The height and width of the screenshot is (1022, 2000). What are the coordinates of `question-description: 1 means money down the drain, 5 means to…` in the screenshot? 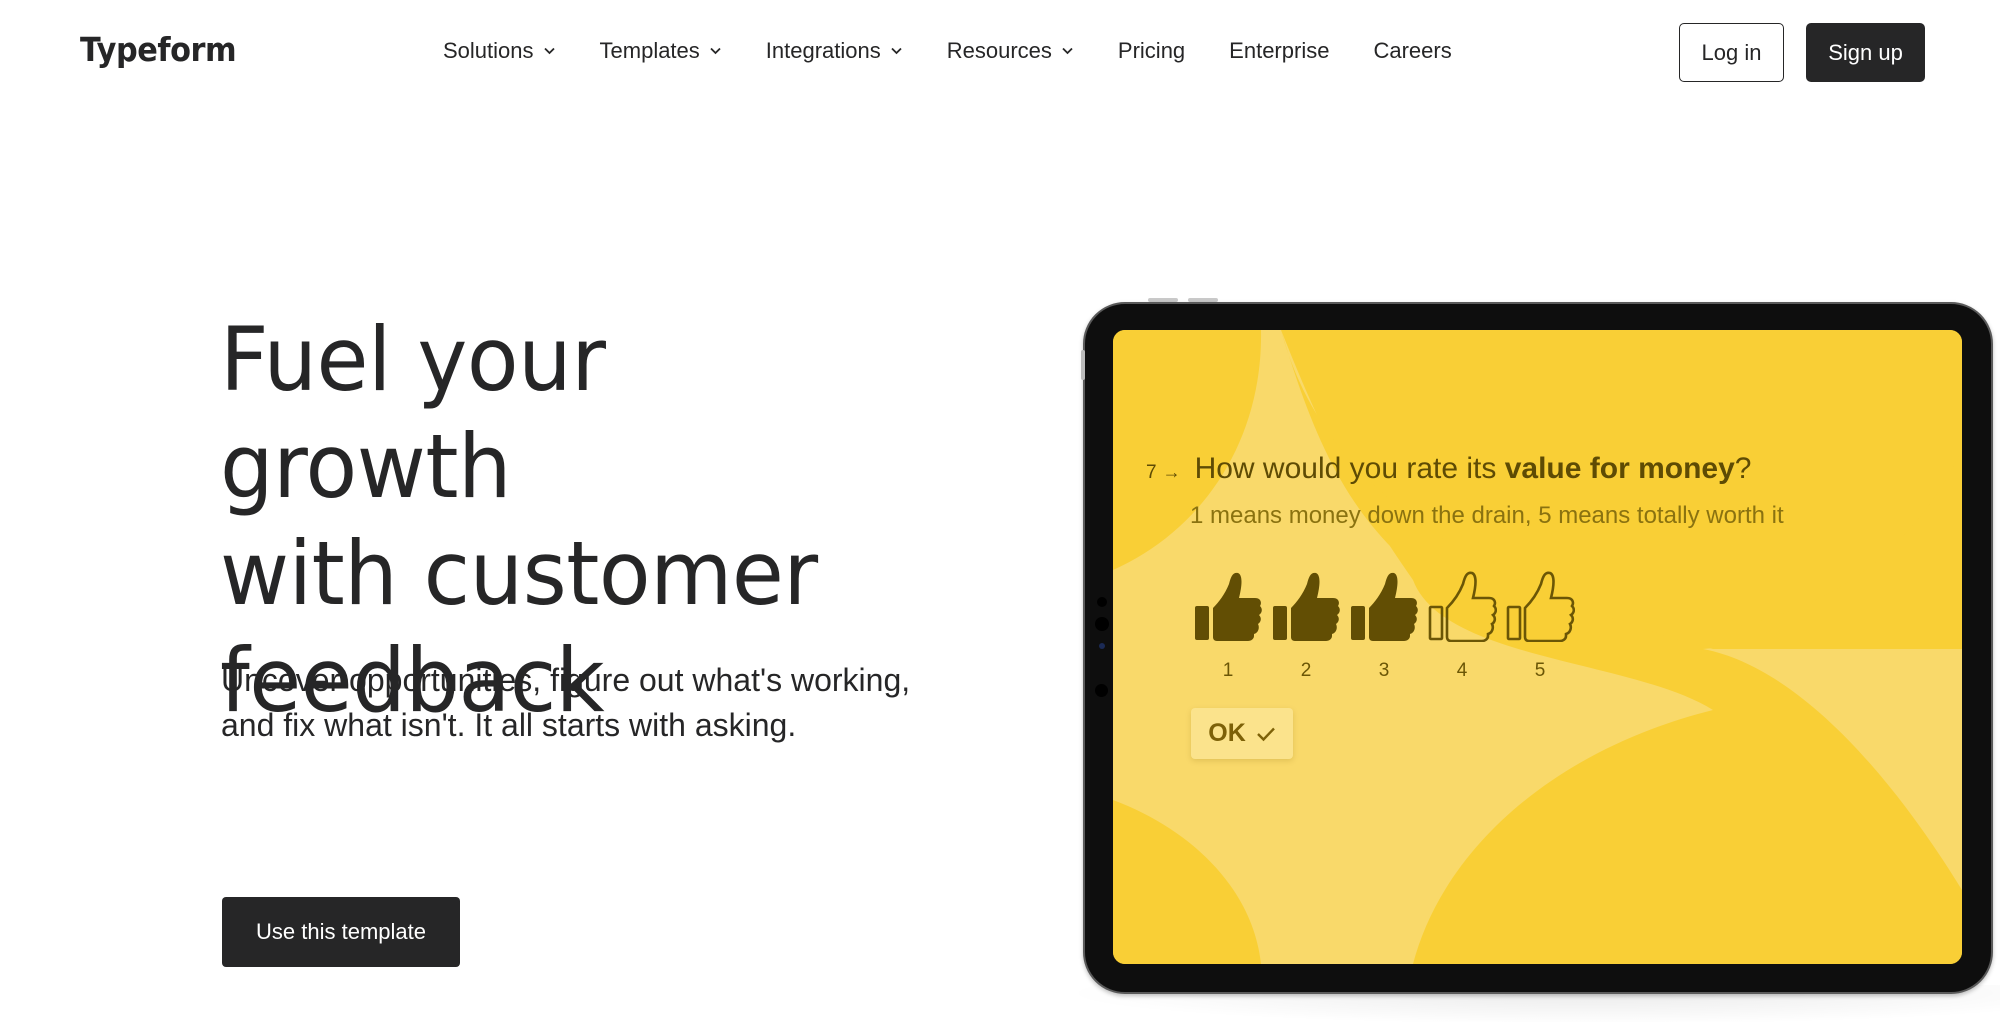 It's located at (1487, 515).